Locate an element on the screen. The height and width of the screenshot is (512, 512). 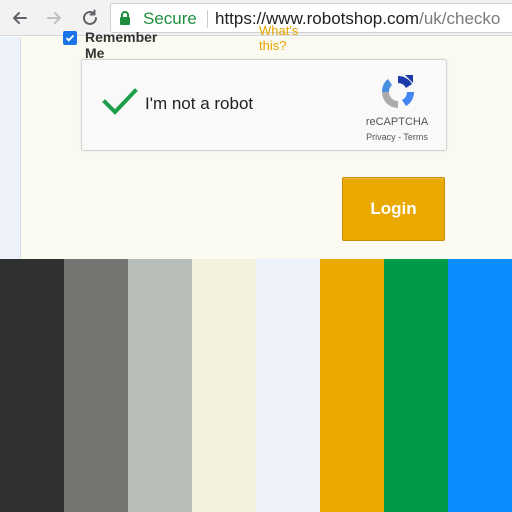
url-main: https://www.robotshop.com is located at coordinates (317, 18).